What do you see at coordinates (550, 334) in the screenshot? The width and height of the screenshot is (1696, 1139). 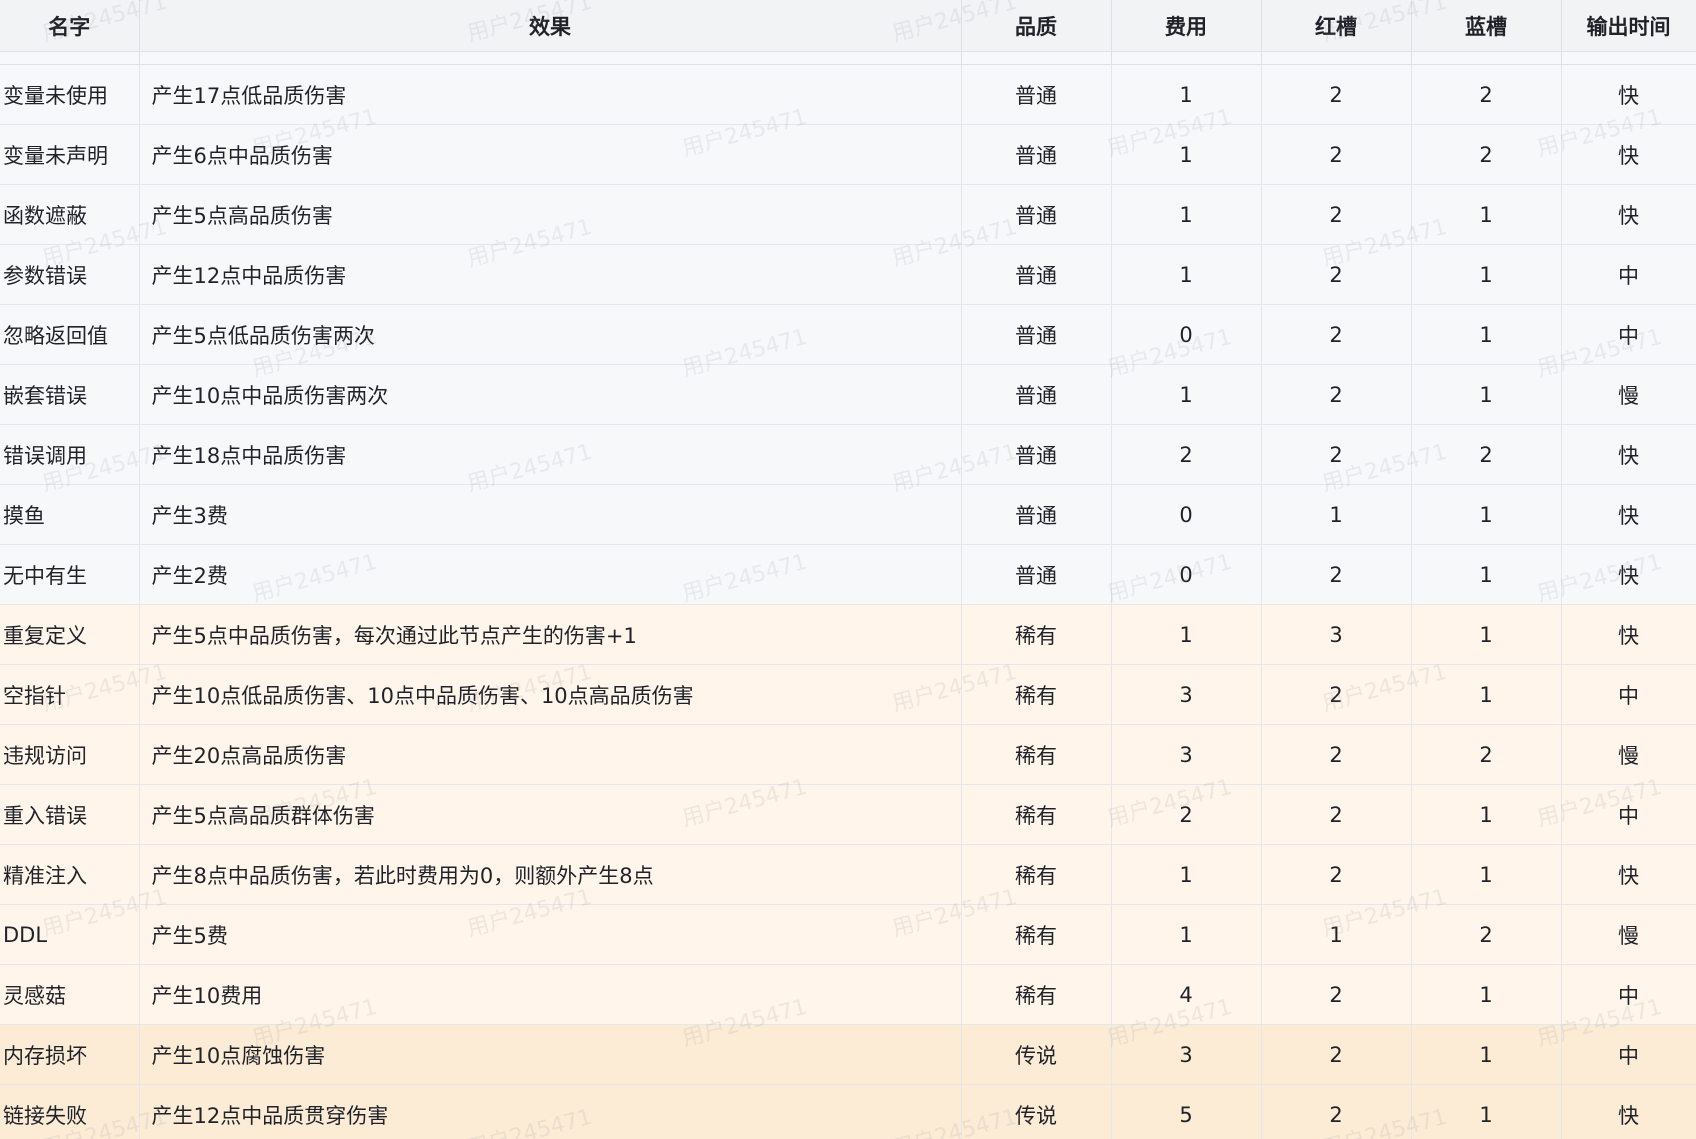 I see `cell-effect: 产生5点低品质伤害两次` at bounding box center [550, 334].